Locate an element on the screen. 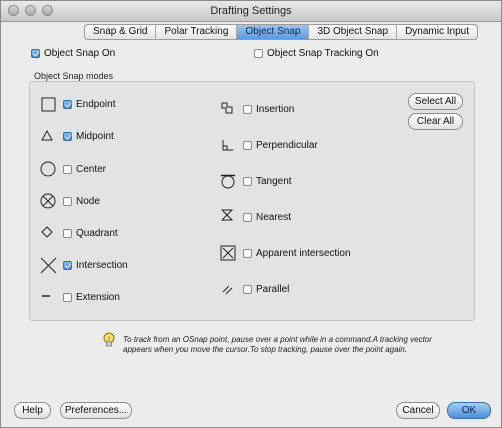 This screenshot has width=502, height=428. tangent-icon is located at coordinates (228, 181).